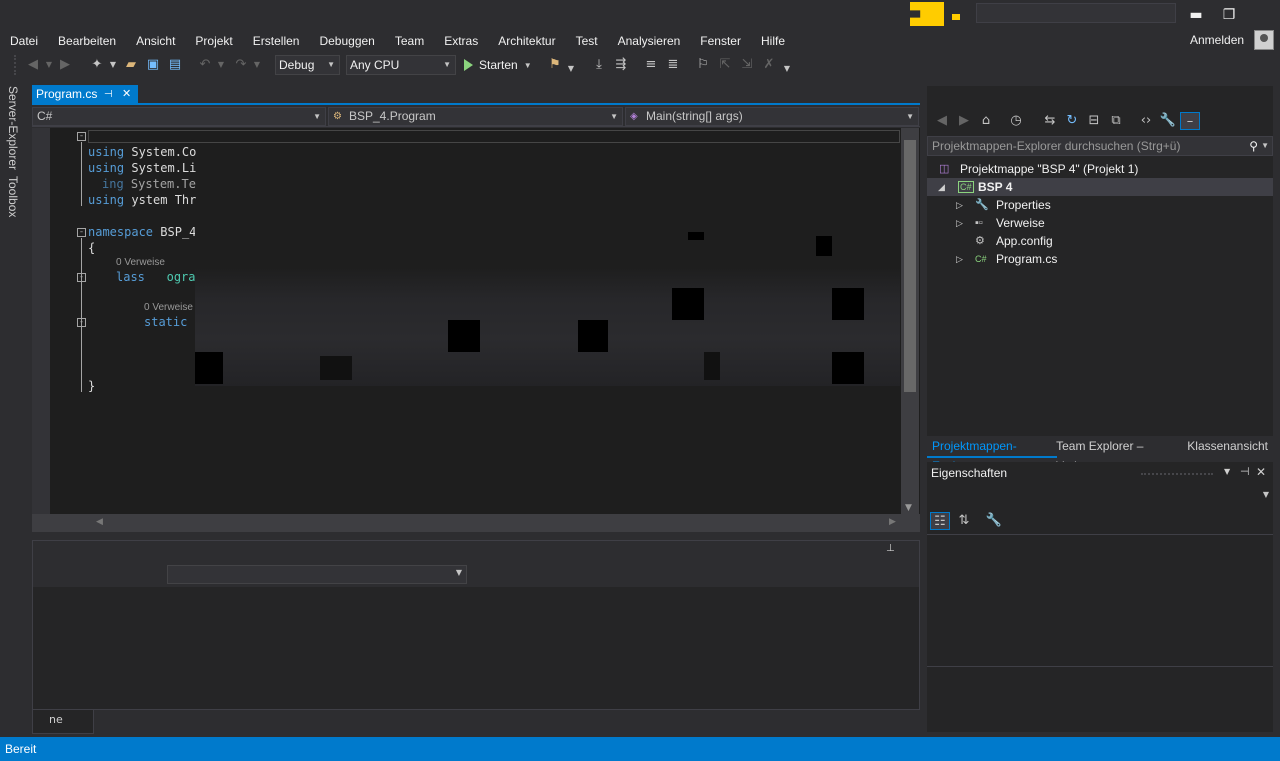 Image resolution: width=1280 pixels, height=761 pixels. I want to click on menu-hilfe: Hilfe, so click(773, 41).